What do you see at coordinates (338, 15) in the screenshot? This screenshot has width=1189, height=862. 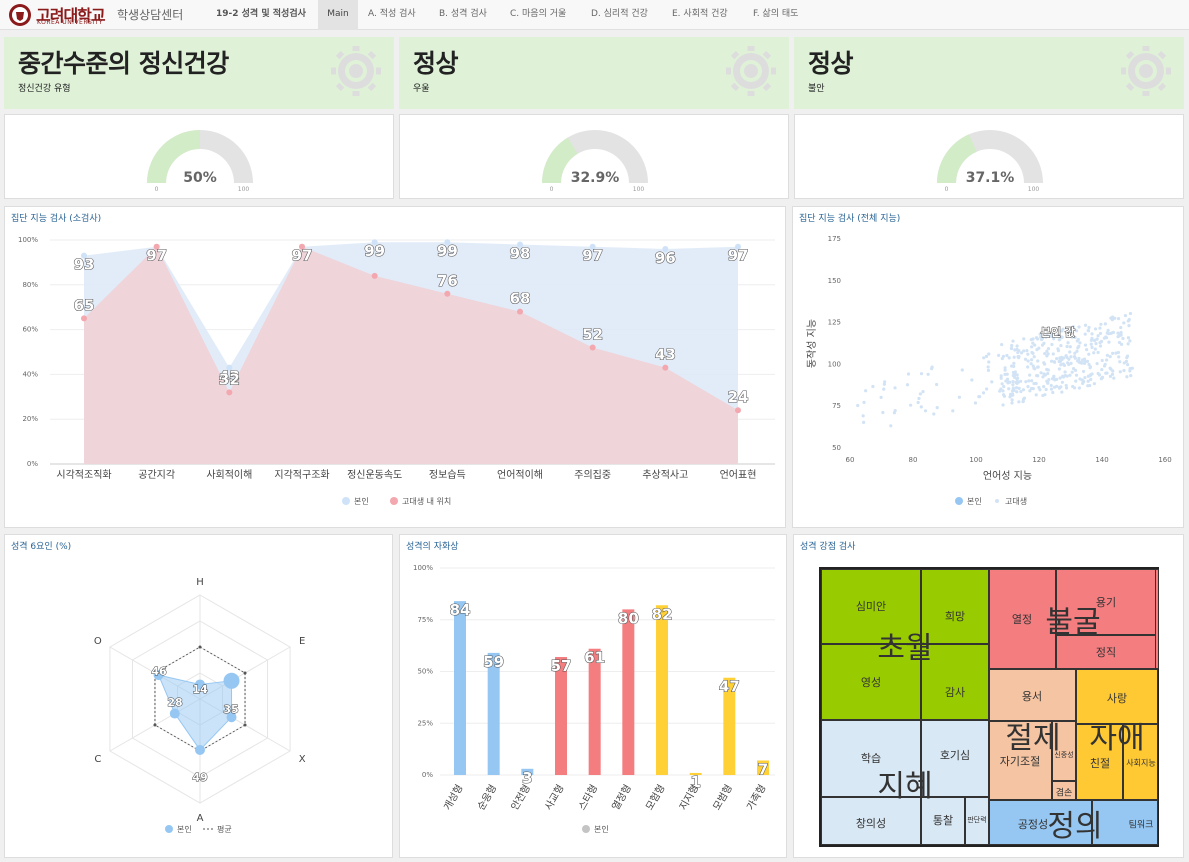 I see `nav-item-main: Main` at bounding box center [338, 15].